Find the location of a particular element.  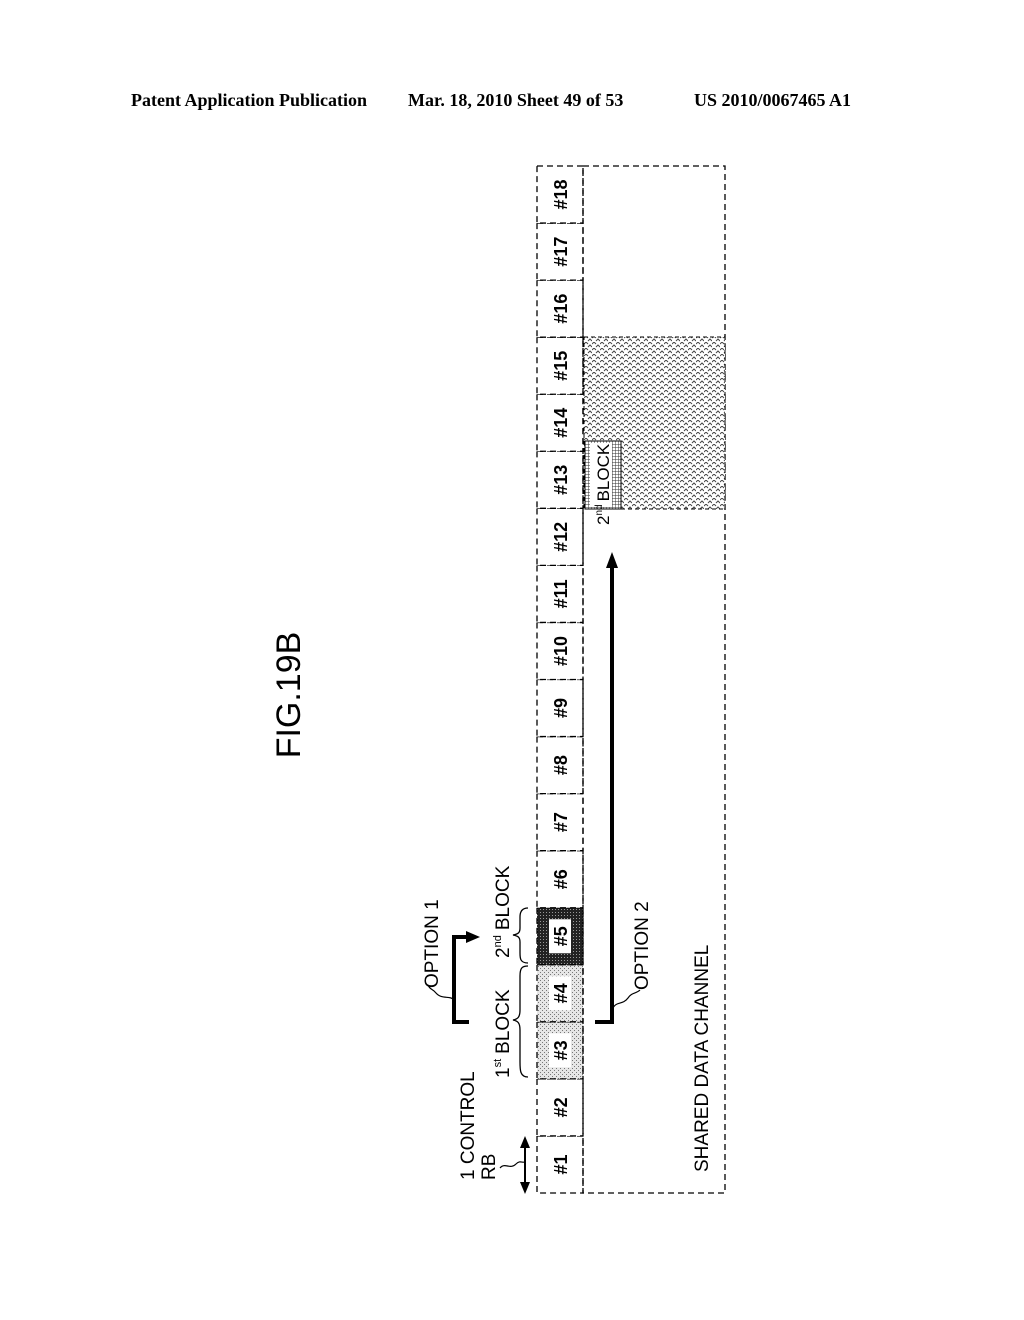

data-second-block-label: 2nd BLOCK is located at coordinates (603, 484).